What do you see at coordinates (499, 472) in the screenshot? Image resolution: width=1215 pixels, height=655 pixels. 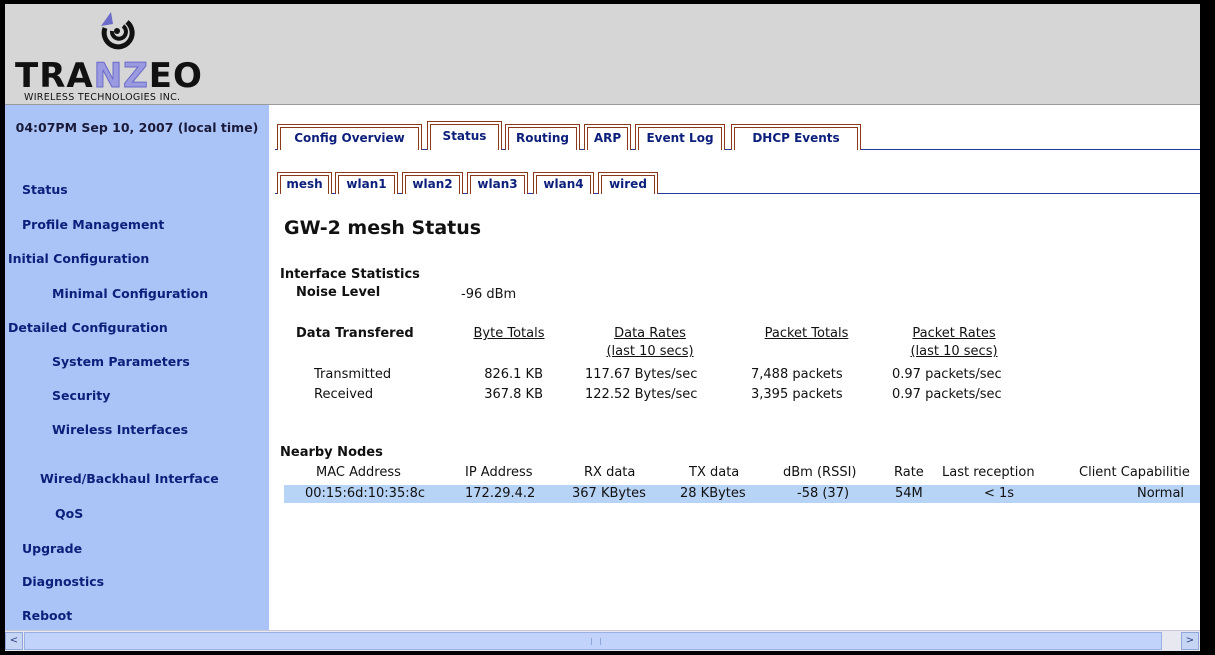 I see `col-ip-address: IP Address` at bounding box center [499, 472].